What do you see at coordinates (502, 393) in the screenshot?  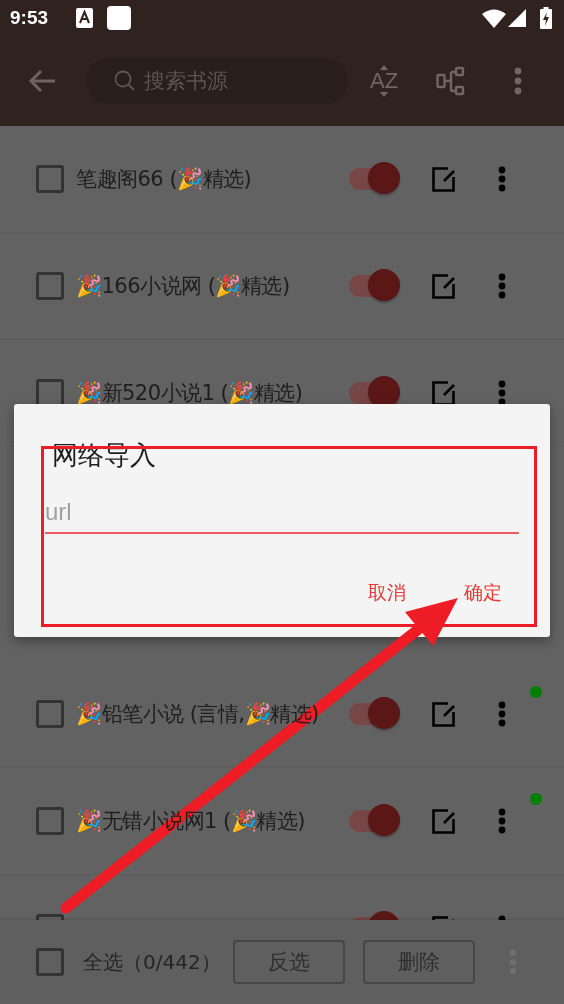 I see `more-icon` at bounding box center [502, 393].